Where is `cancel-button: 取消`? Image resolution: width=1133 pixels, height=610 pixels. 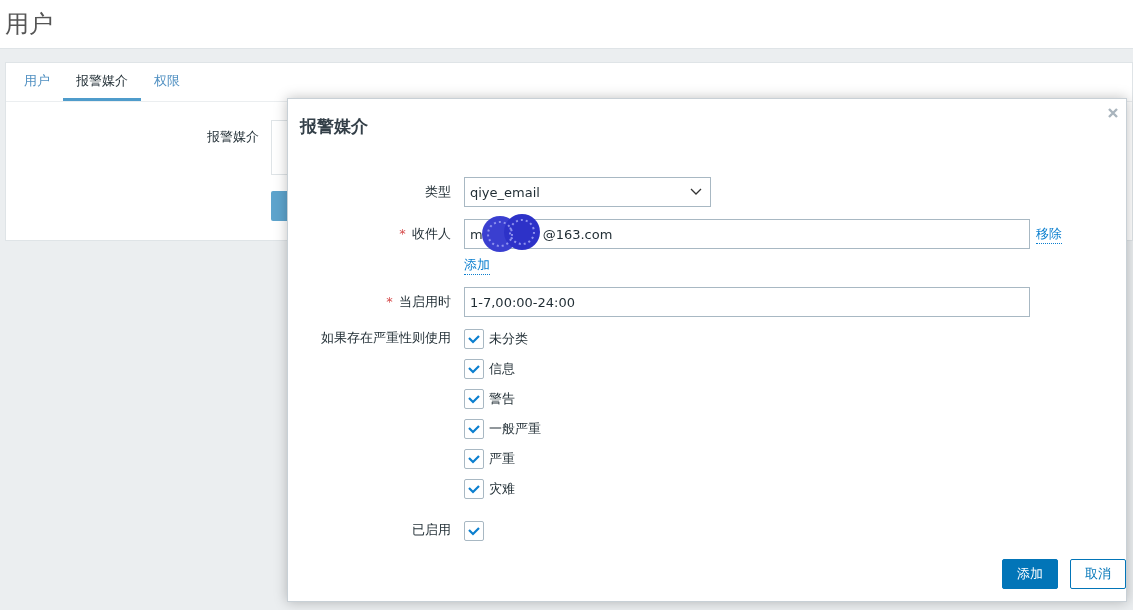
cancel-button: 取消 is located at coordinates (1098, 574).